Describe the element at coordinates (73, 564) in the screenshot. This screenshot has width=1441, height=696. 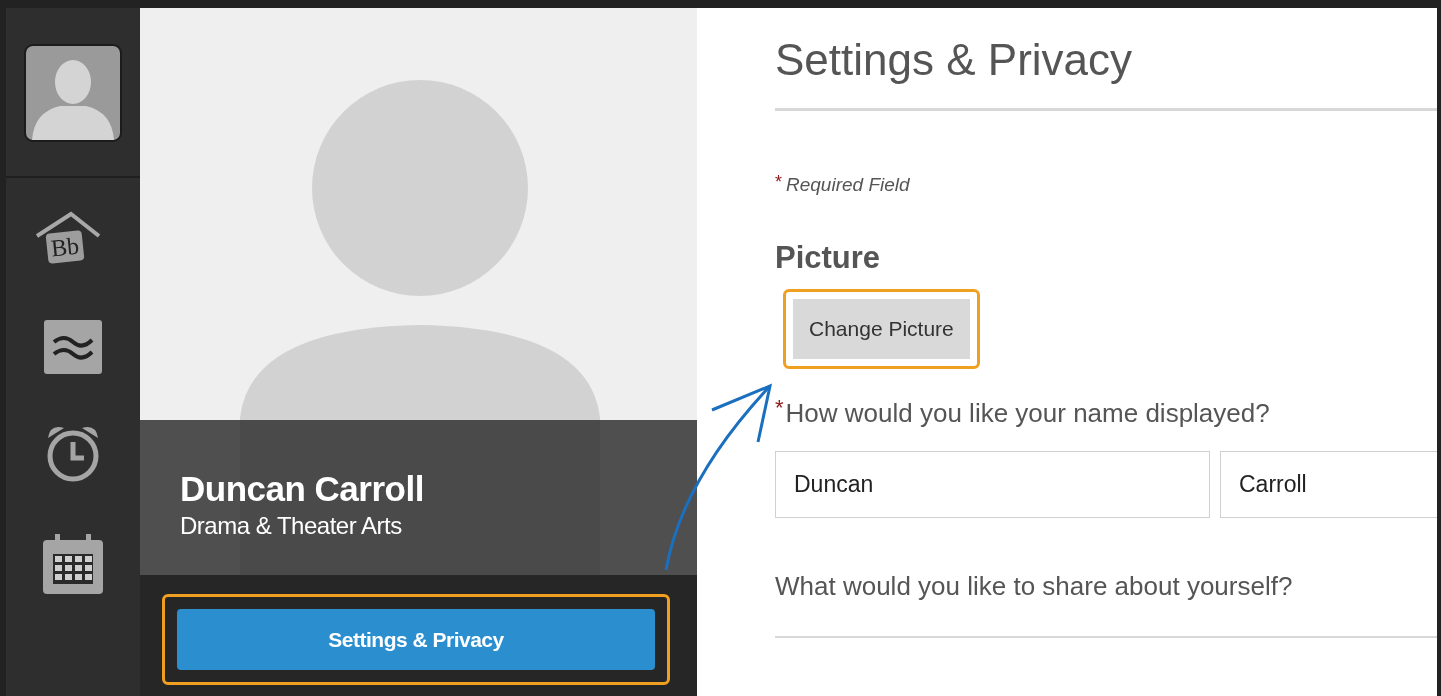
I see `calendar-icon` at that location.